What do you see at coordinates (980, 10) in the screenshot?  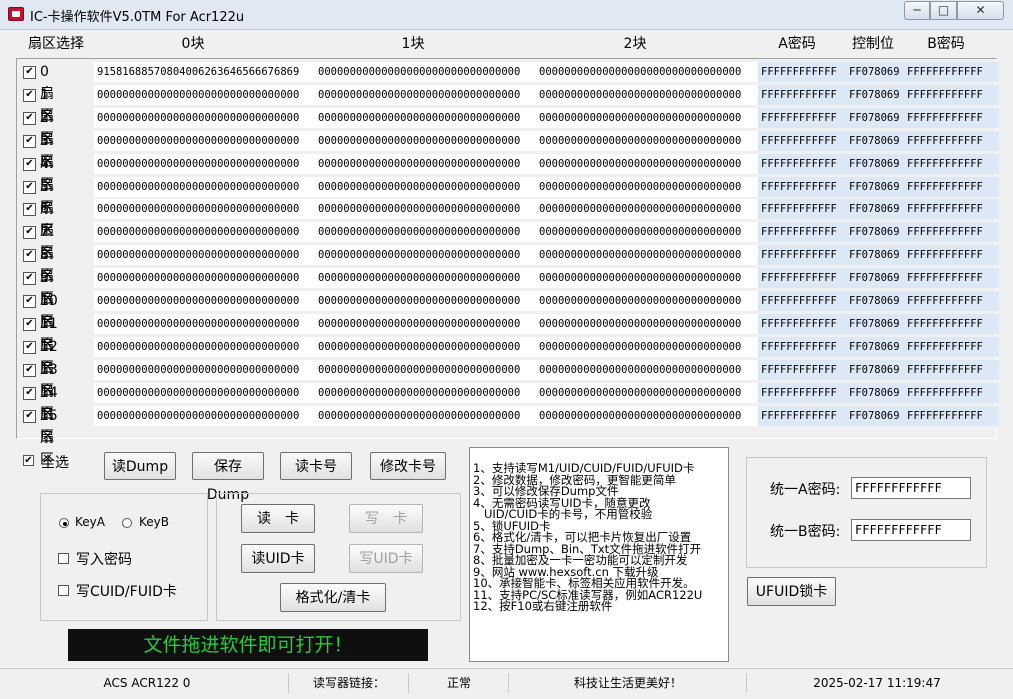 I see `close-button: ✕` at bounding box center [980, 10].